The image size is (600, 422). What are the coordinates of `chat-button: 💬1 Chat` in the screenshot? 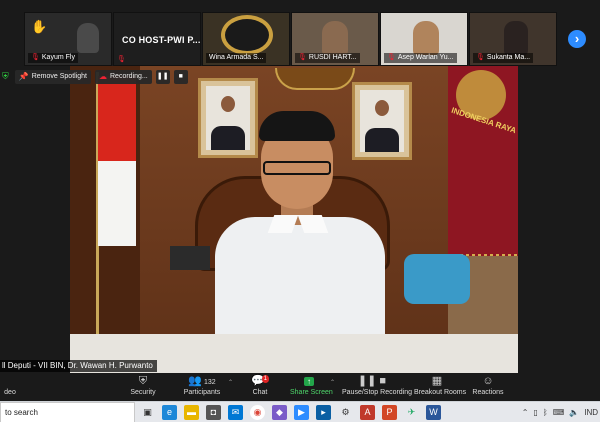 It's located at (260, 385).